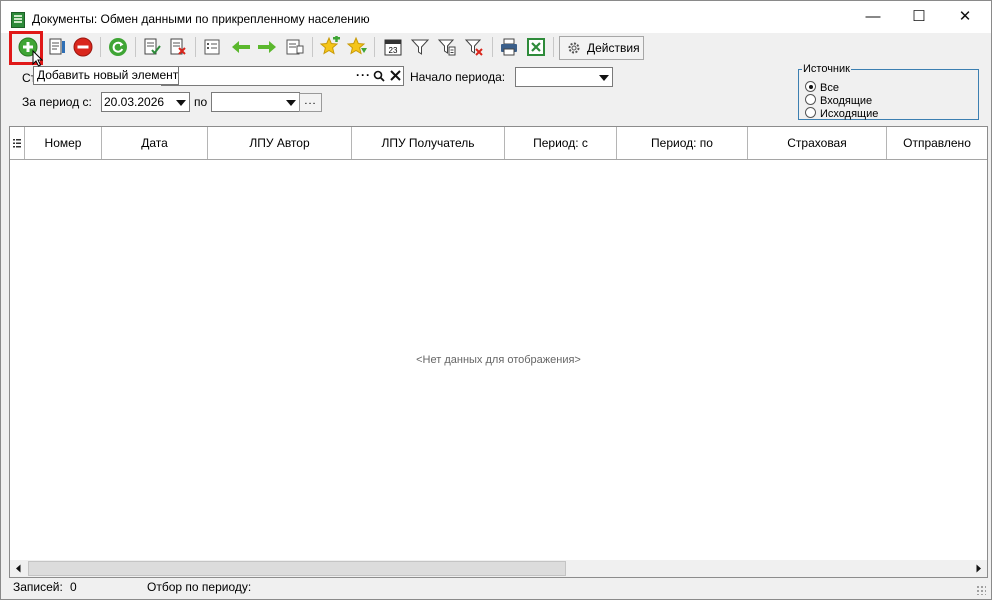 This screenshot has width=994, height=602. I want to click on filter-edit-icon, so click(446, 47).